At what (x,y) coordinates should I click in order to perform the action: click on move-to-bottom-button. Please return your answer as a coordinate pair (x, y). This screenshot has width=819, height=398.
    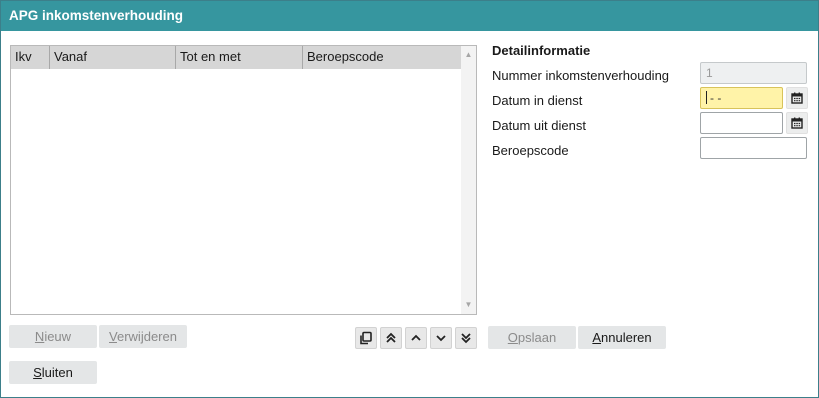
    Looking at the image, I should click on (466, 338).